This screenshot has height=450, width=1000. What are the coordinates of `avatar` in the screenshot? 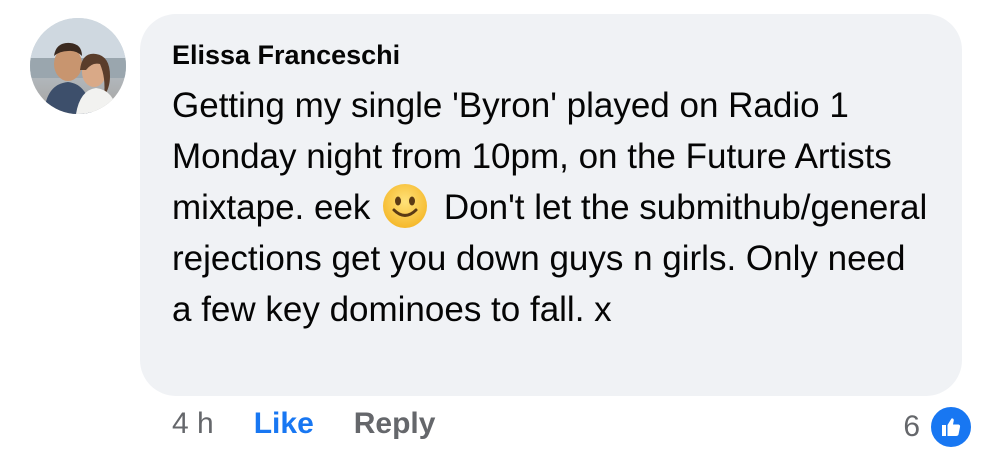 It's located at (78, 66).